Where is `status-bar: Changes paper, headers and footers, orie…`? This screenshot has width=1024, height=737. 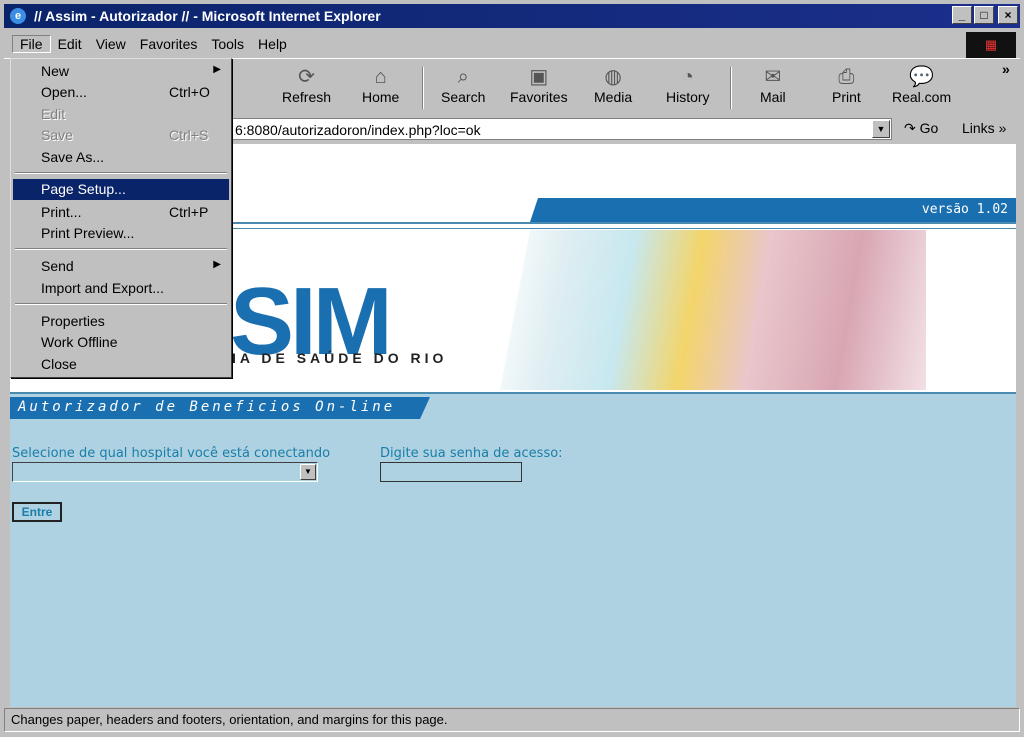 status-bar: Changes paper, headers and footers, orie… is located at coordinates (512, 720).